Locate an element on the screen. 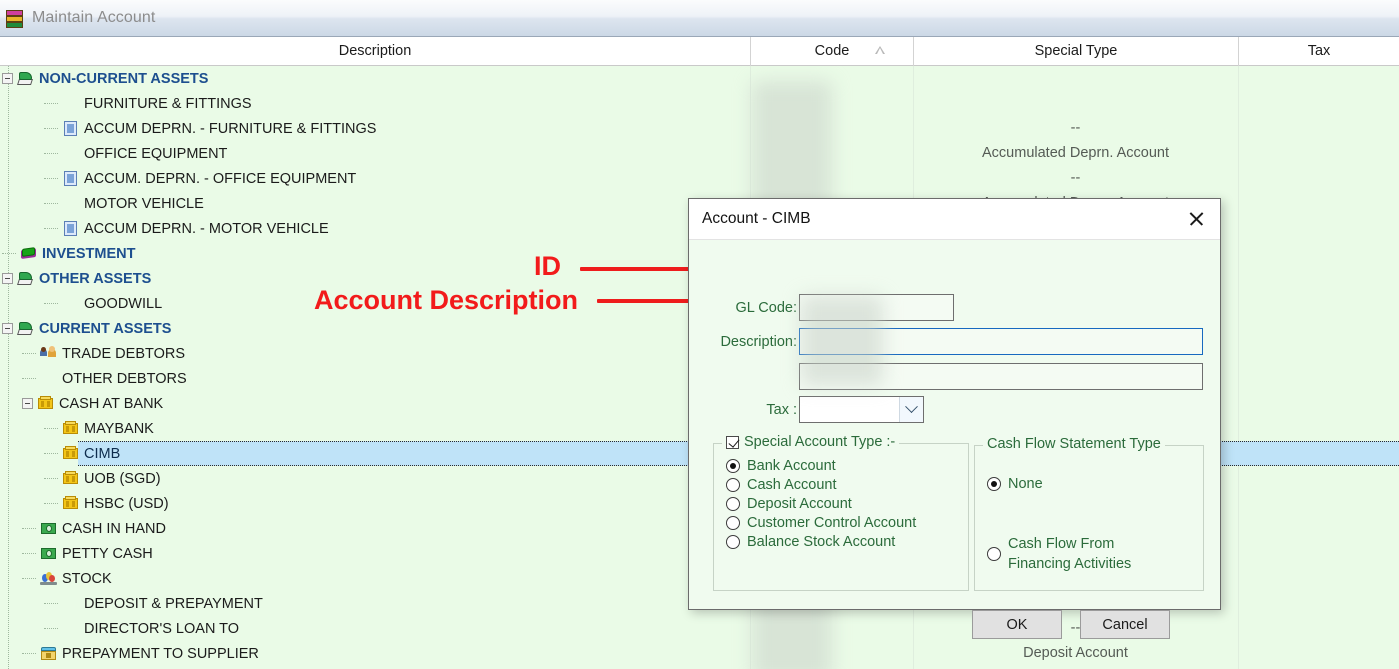 This screenshot has height=669, width=1399. special-account-type-option: Customer Control Account is located at coordinates (847, 523).